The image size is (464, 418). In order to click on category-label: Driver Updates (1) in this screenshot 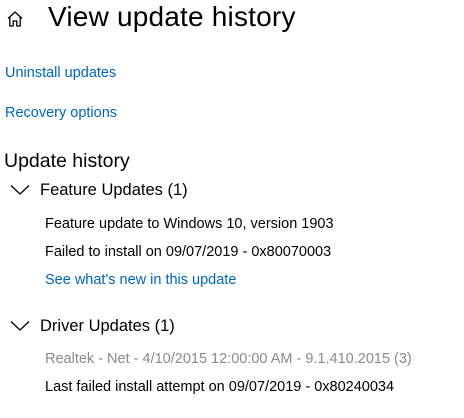, I will do `click(107, 325)`.